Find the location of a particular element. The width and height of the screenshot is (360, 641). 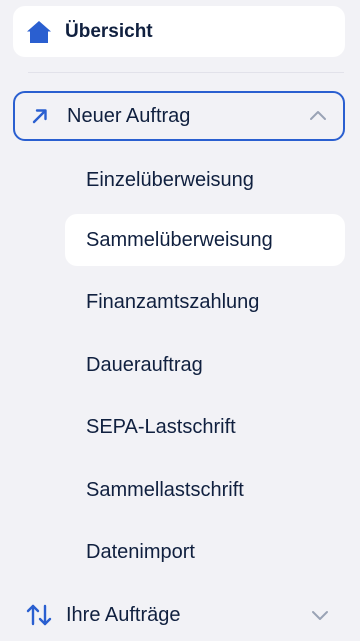

subnav-item-sammellastschrift: Sammellastschrift is located at coordinates (205, 490).